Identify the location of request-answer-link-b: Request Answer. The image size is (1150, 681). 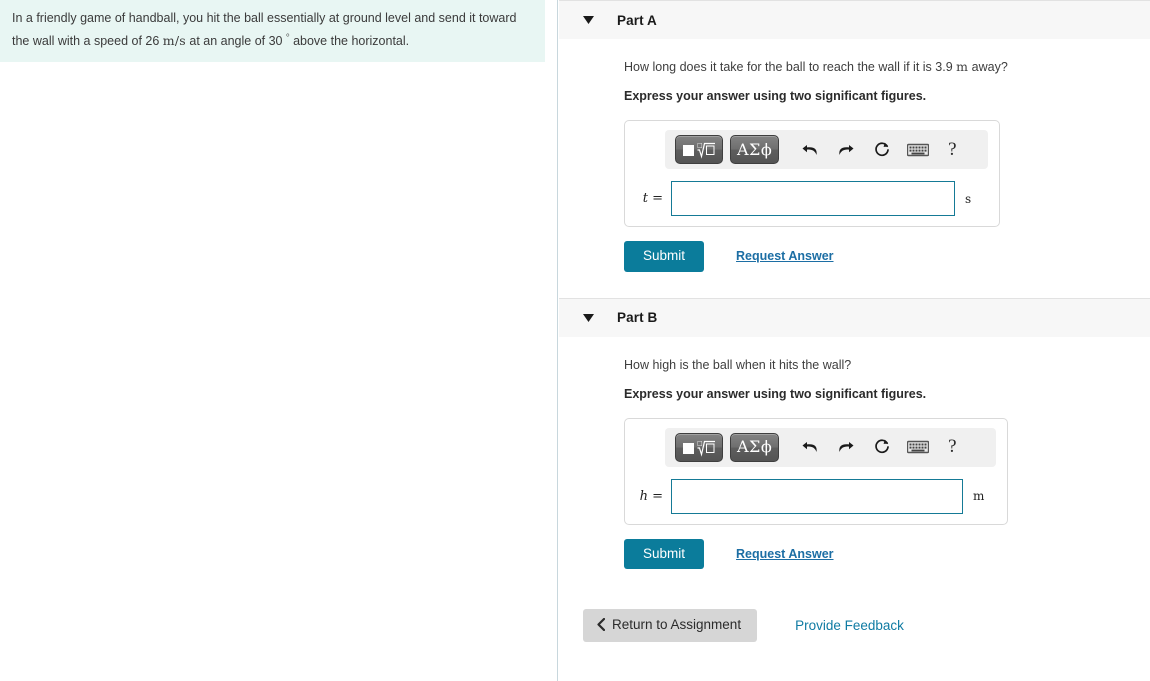
(784, 554).